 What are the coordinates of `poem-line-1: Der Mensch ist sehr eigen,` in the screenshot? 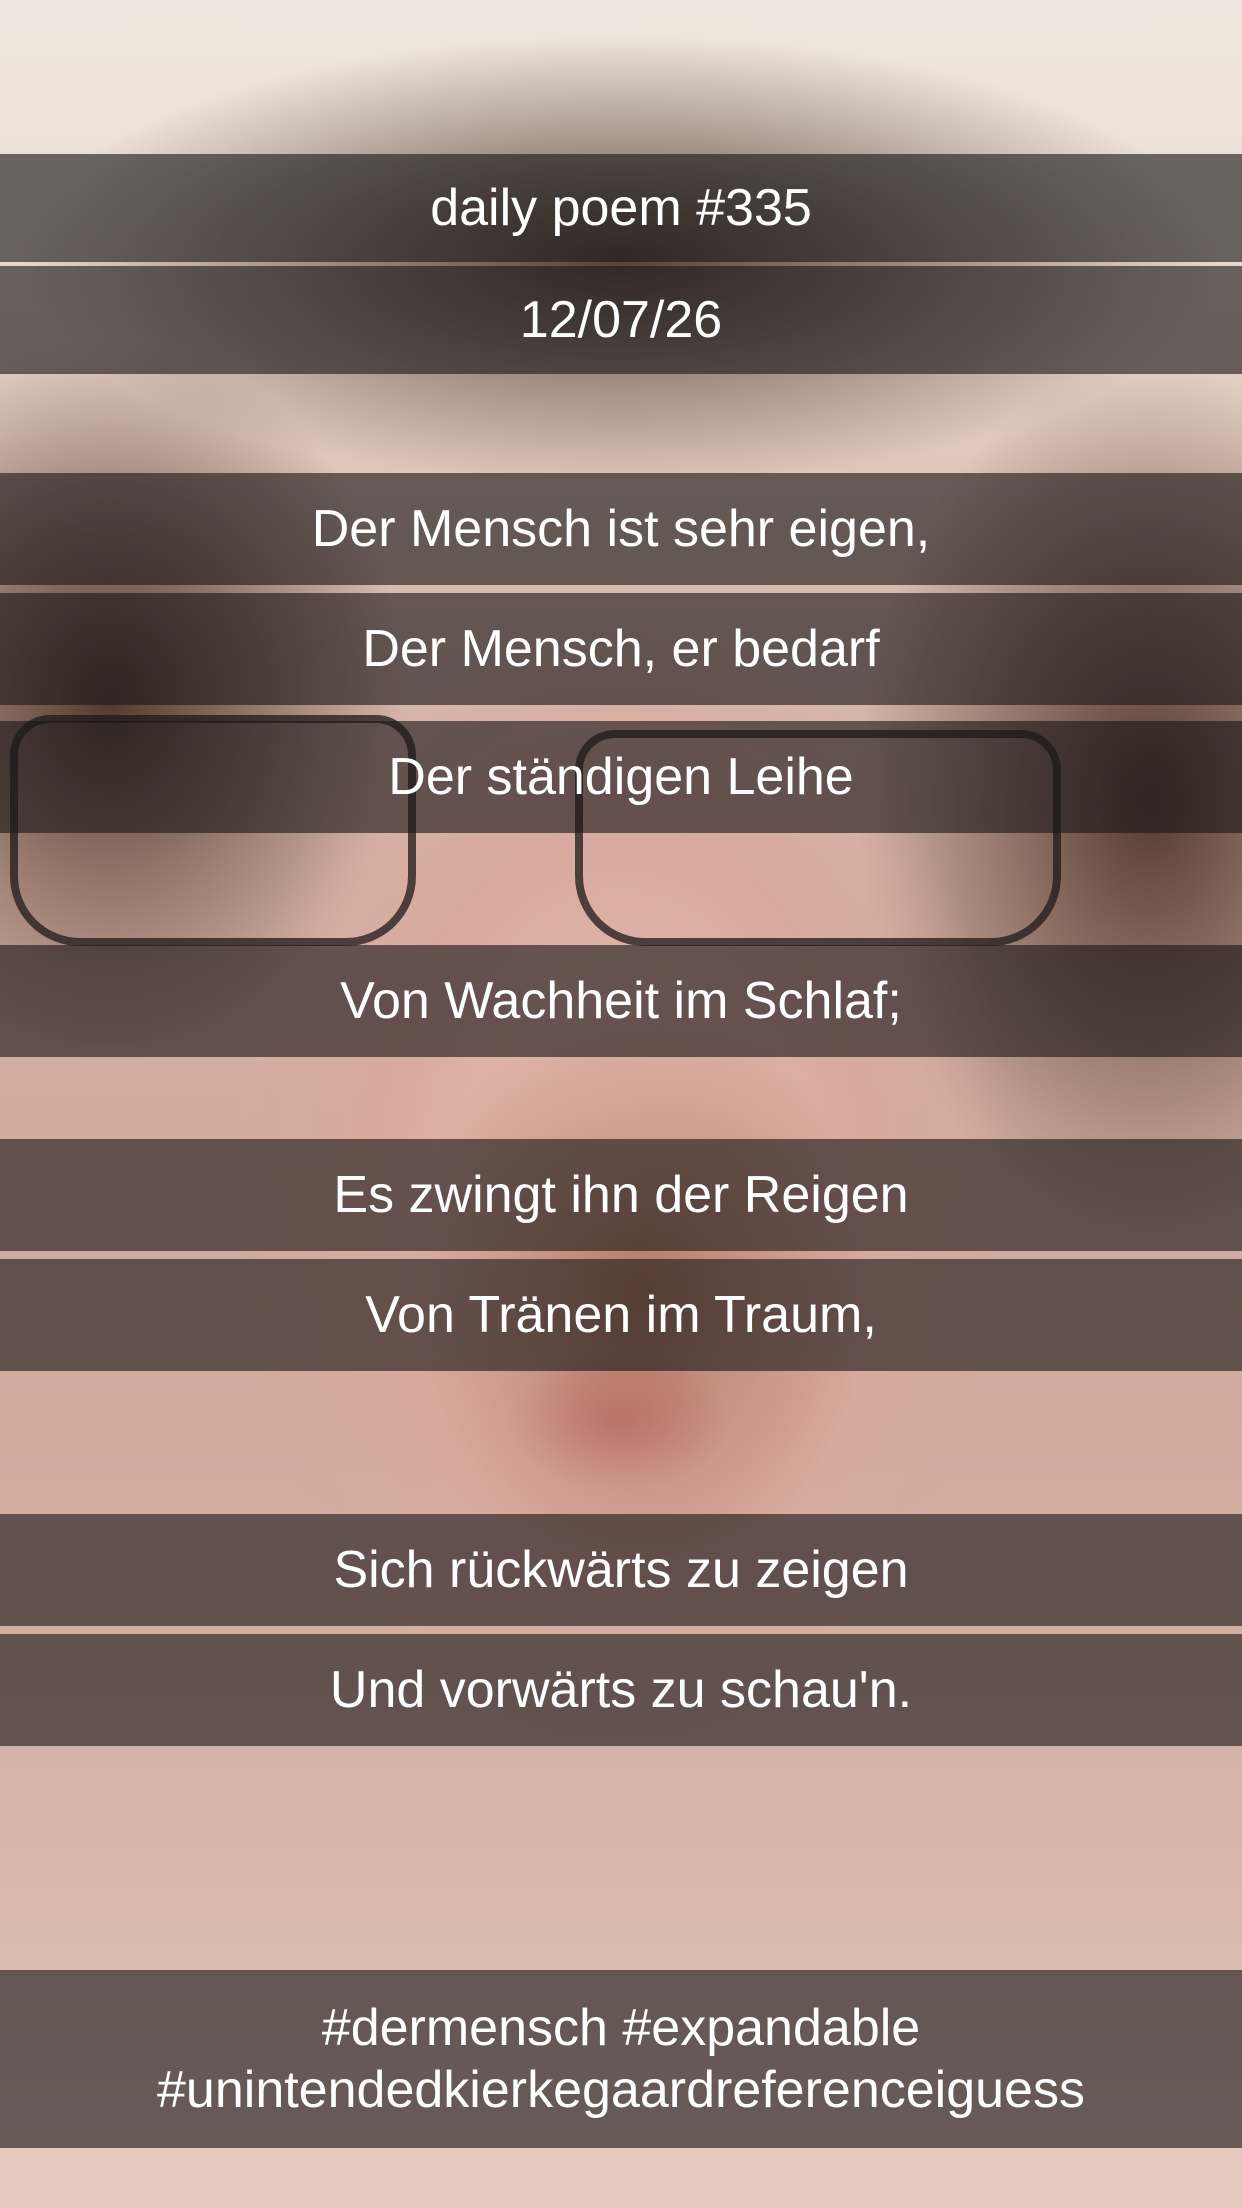 It's located at (621, 529).